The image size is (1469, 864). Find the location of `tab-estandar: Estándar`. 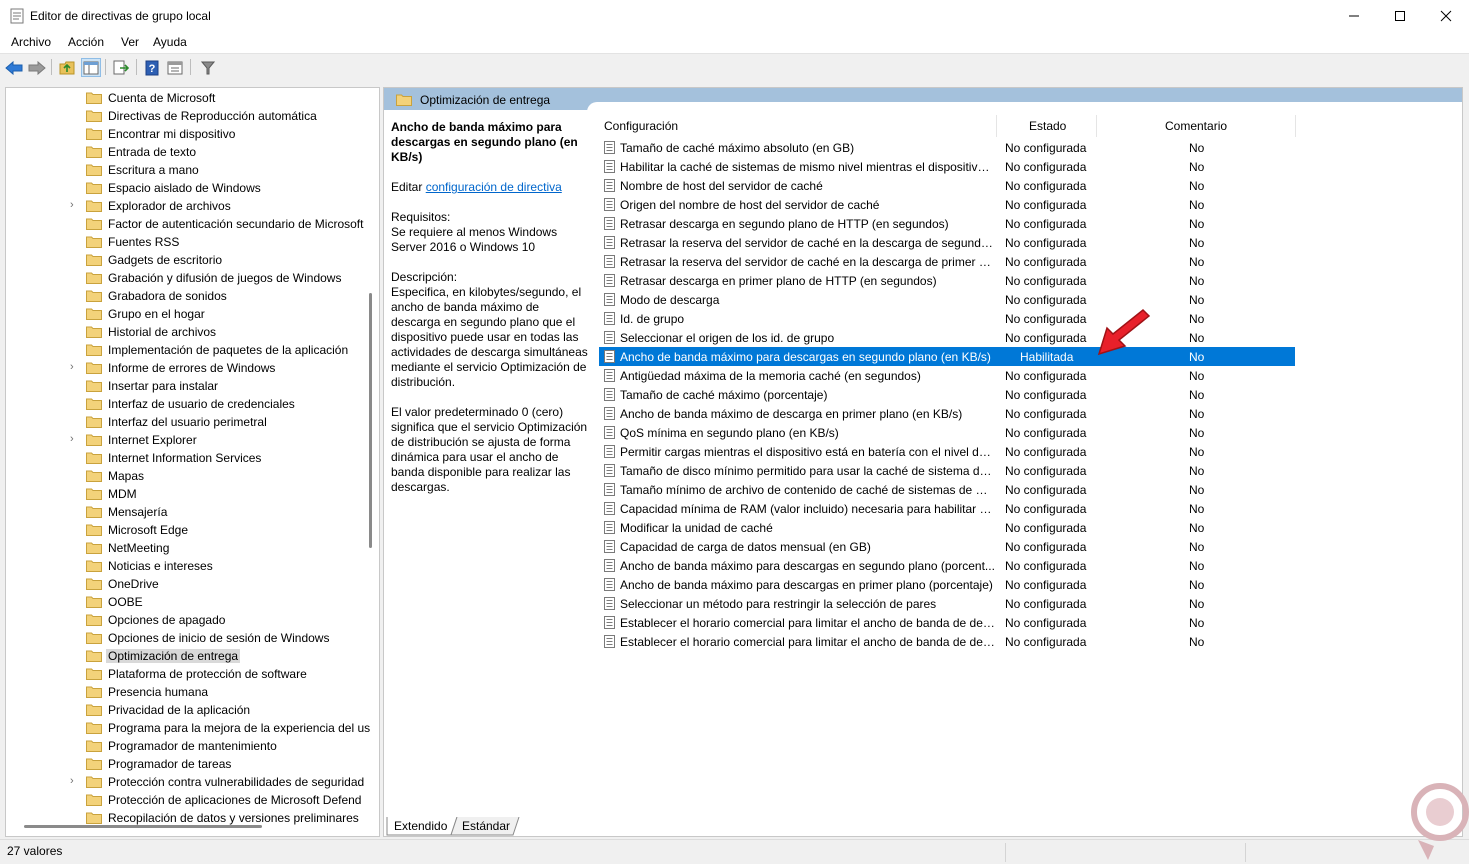

tab-estandar: Estándar is located at coordinates (484, 826).